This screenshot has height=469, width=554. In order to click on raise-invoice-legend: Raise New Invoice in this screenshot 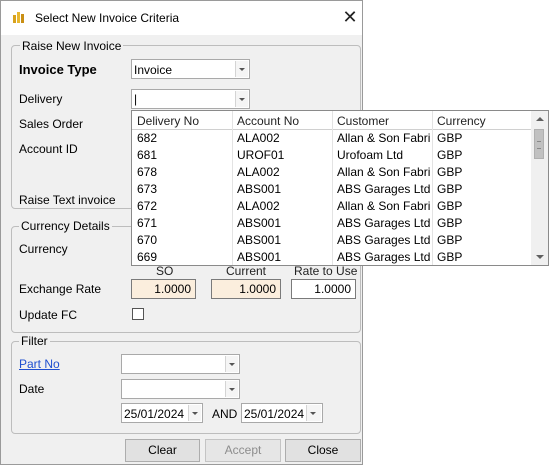, I will do `click(72, 46)`.